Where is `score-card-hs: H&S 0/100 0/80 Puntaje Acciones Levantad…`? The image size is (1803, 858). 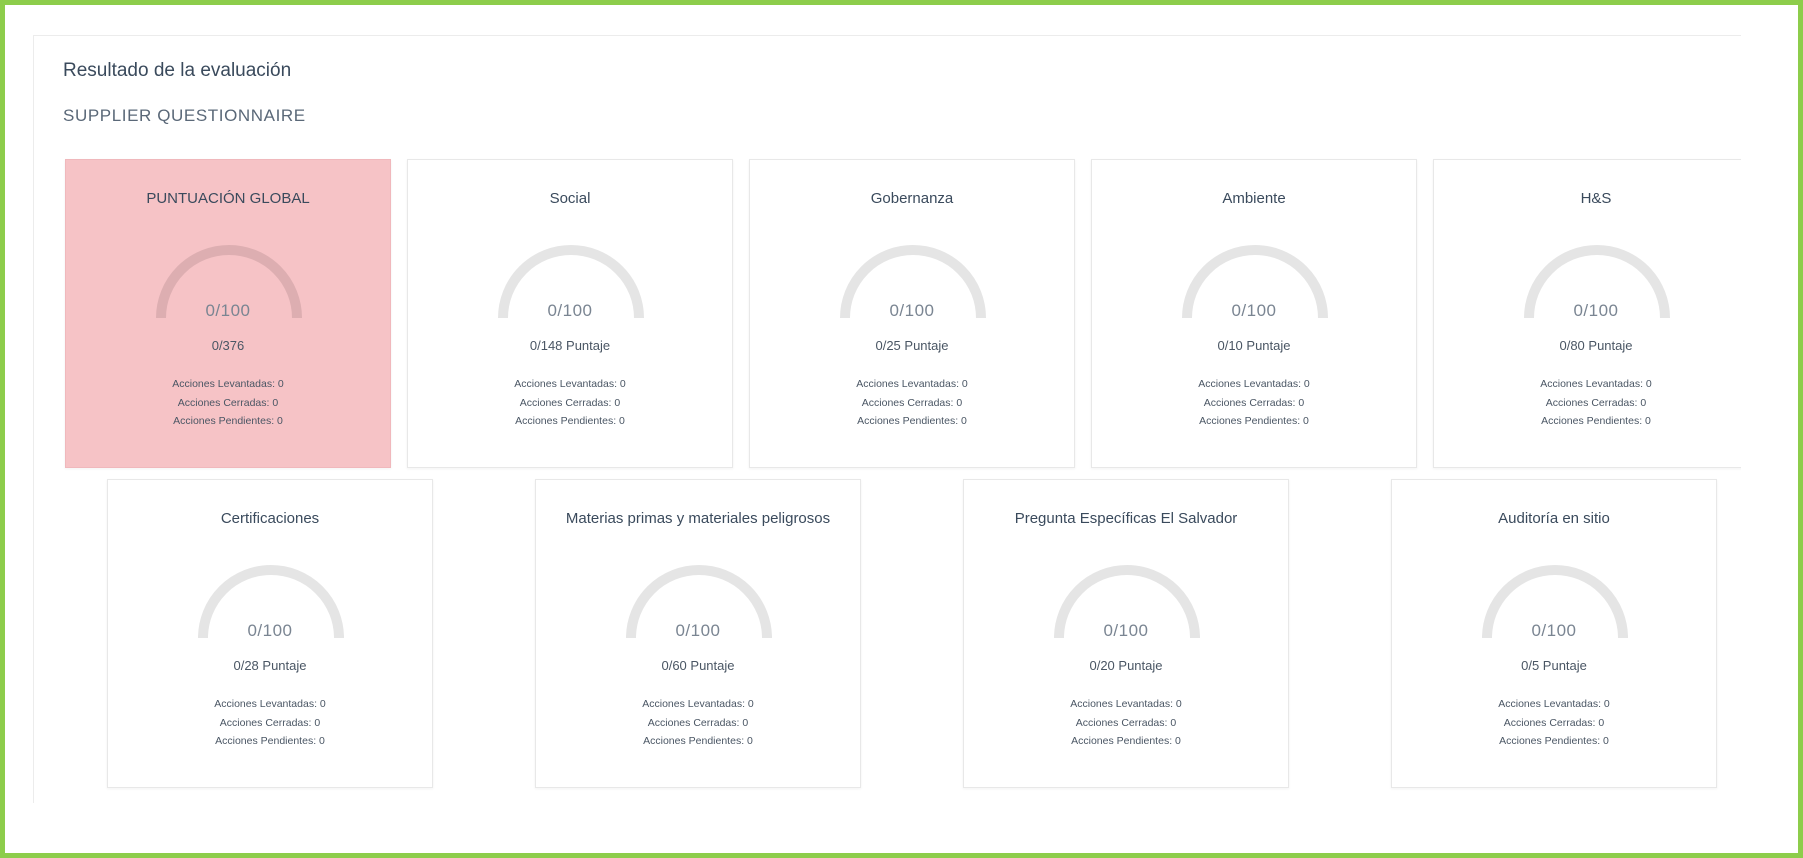
score-card-hs: H&S 0/100 0/80 Puntaje Acciones Levantad… is located at coordinates (1587, 313).